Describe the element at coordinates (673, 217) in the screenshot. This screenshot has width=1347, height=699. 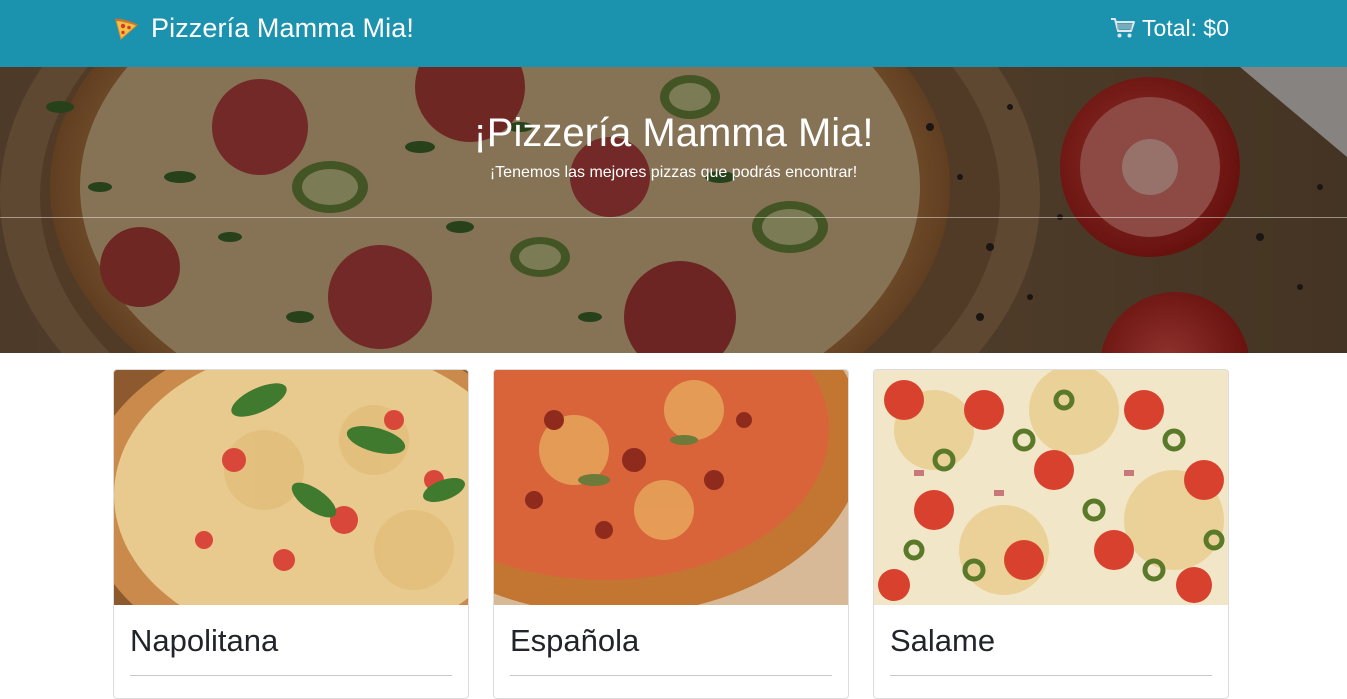
I see `hero-divider` at that location.